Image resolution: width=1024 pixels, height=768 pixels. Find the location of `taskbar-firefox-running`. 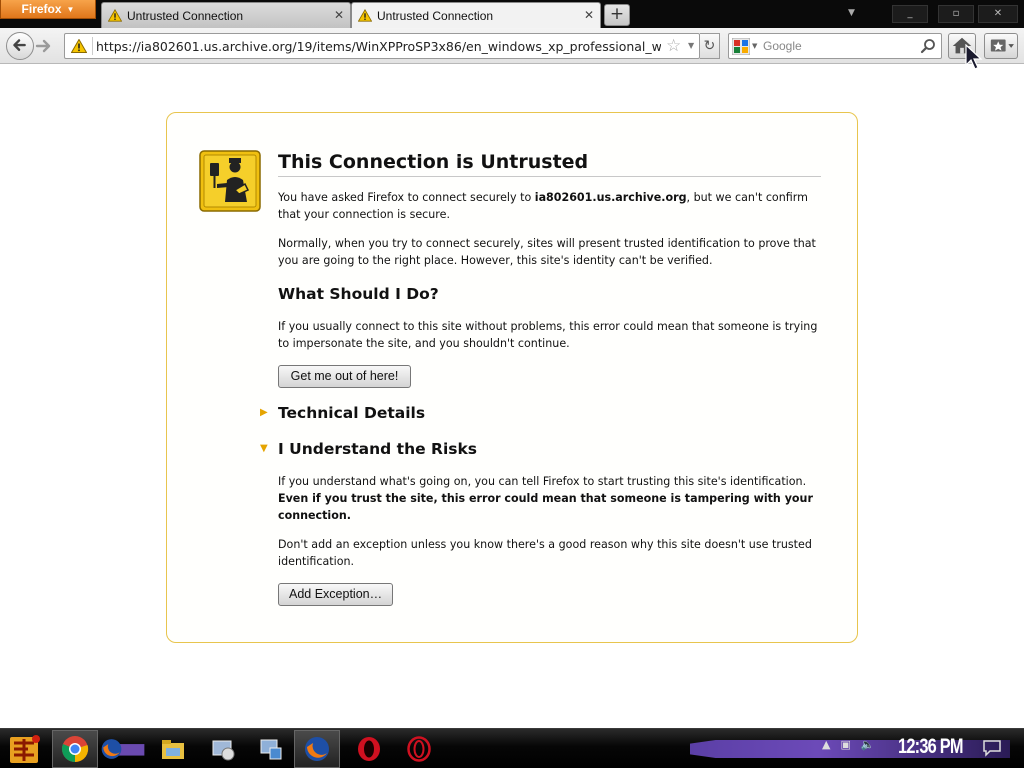

taskbar-firefox-running is located at coordinates (317, 749).